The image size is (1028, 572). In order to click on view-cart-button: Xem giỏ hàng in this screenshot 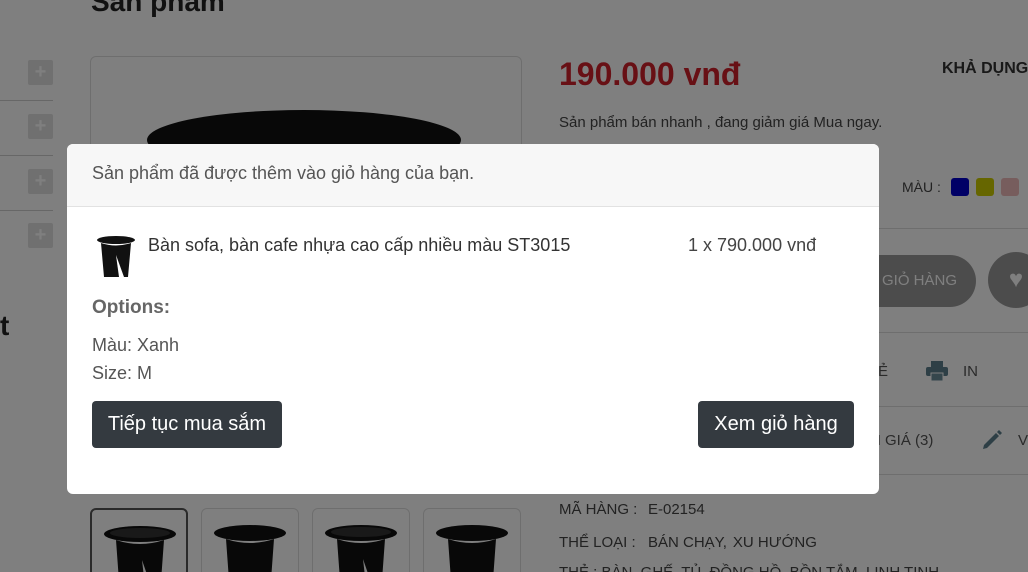, I will do `click(776, 424)`.